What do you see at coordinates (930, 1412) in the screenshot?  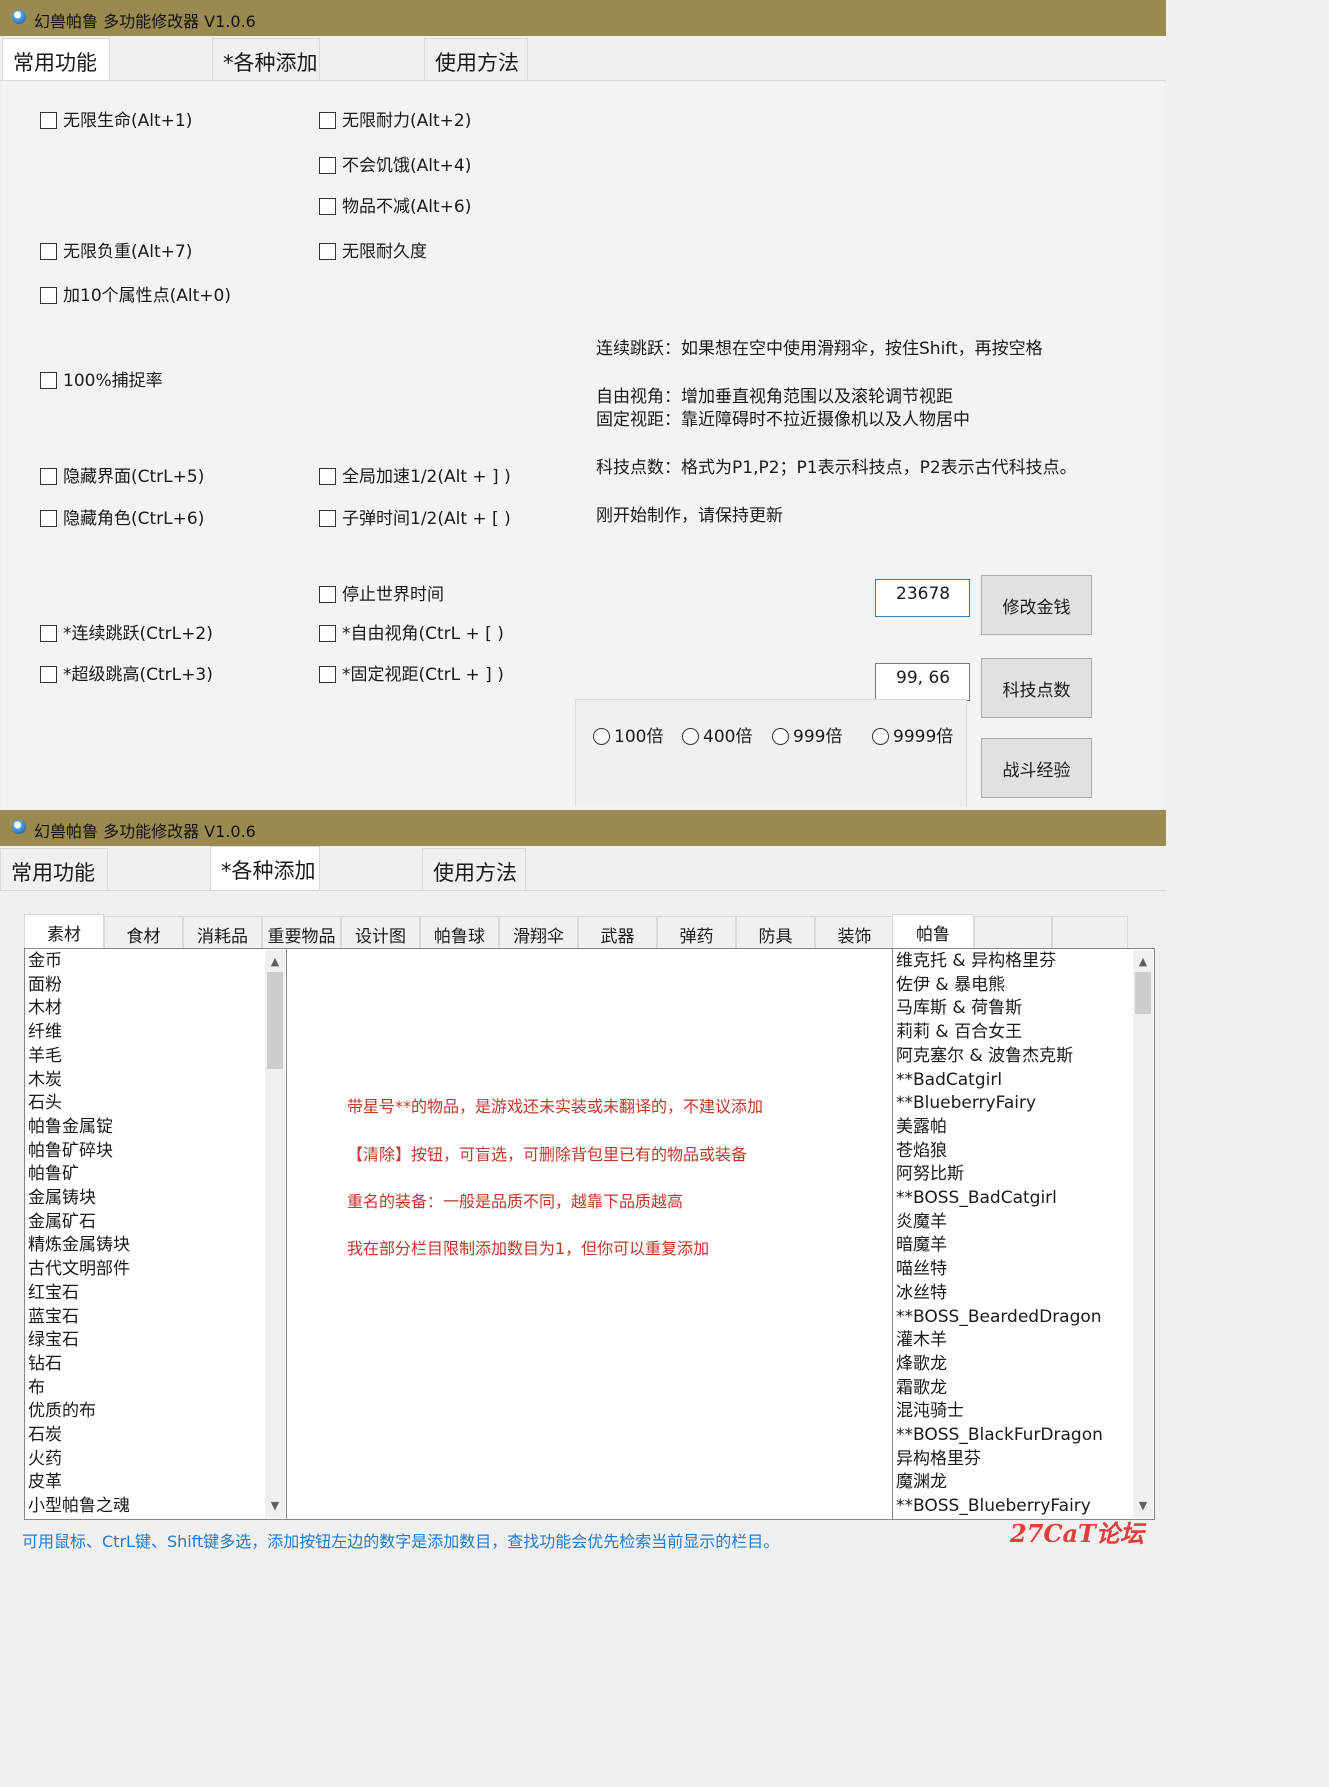 I see `list-item: 混沌骑士` at bounding box center [930, 1412].